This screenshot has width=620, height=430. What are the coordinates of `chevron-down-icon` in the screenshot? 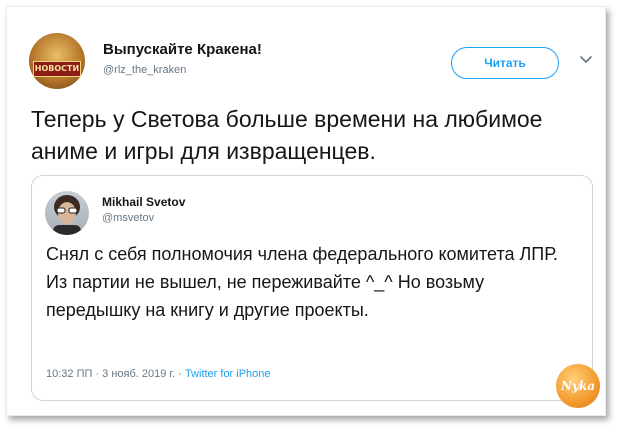 It's located at (586, 59).